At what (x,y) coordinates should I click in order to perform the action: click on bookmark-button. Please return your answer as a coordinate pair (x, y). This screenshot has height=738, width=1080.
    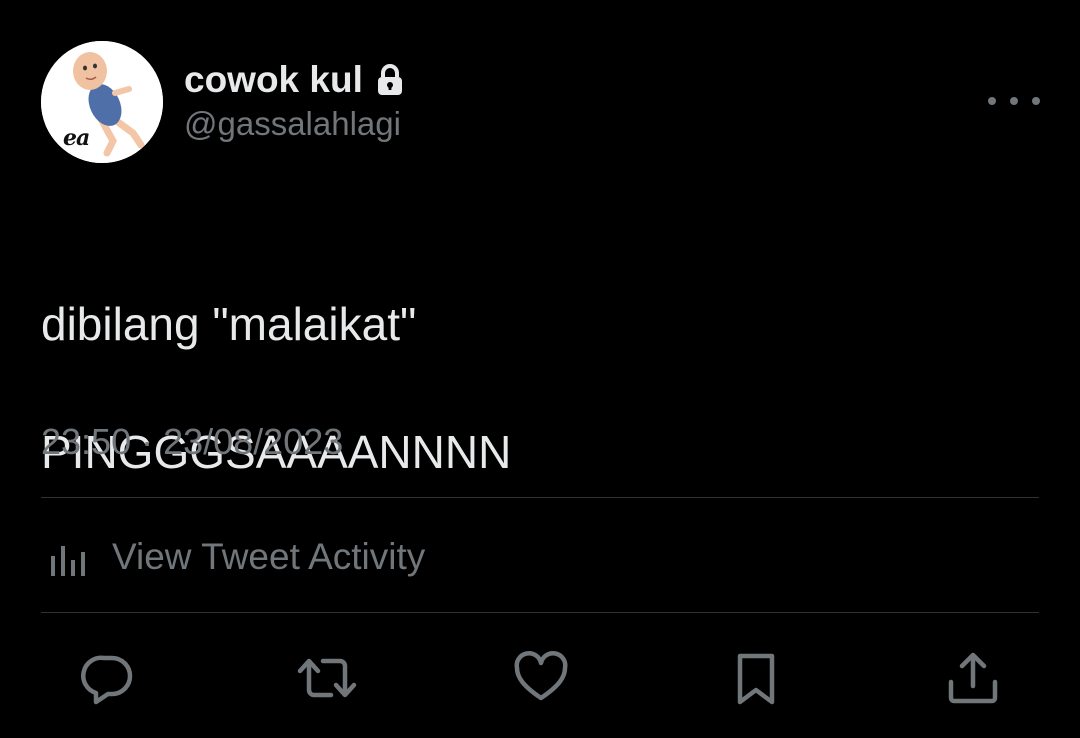
    Looking at the image, I should click on (756, 678).